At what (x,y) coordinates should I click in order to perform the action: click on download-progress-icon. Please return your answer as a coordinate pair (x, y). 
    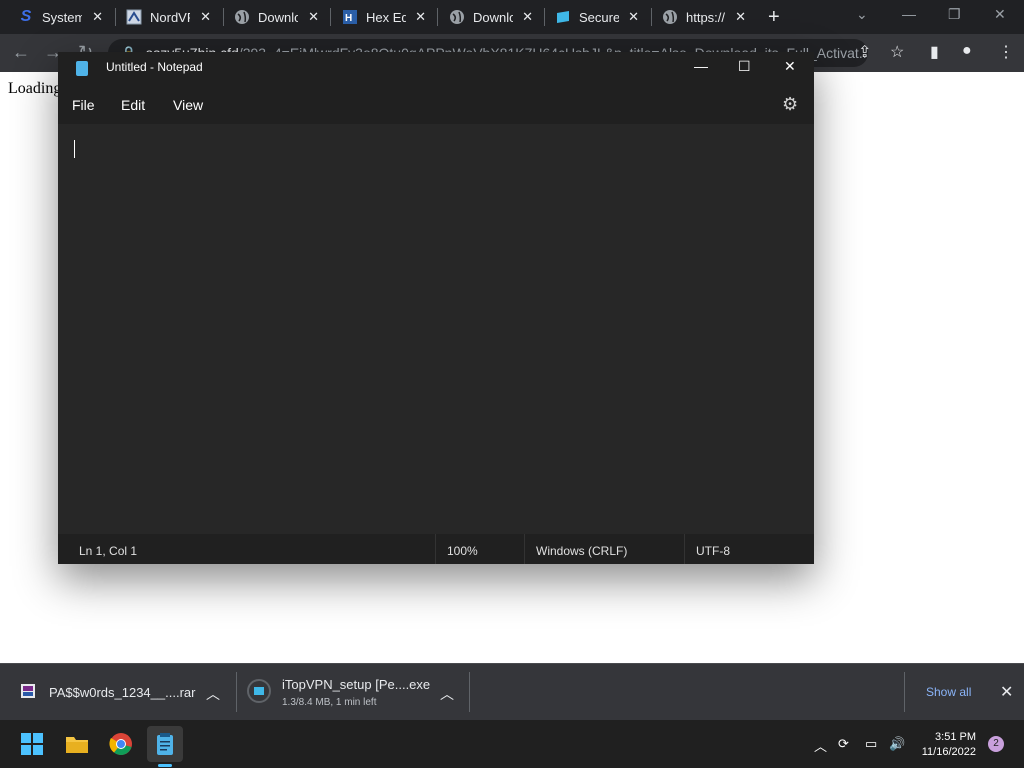
    Looking at the image, I should click on (259, 691).